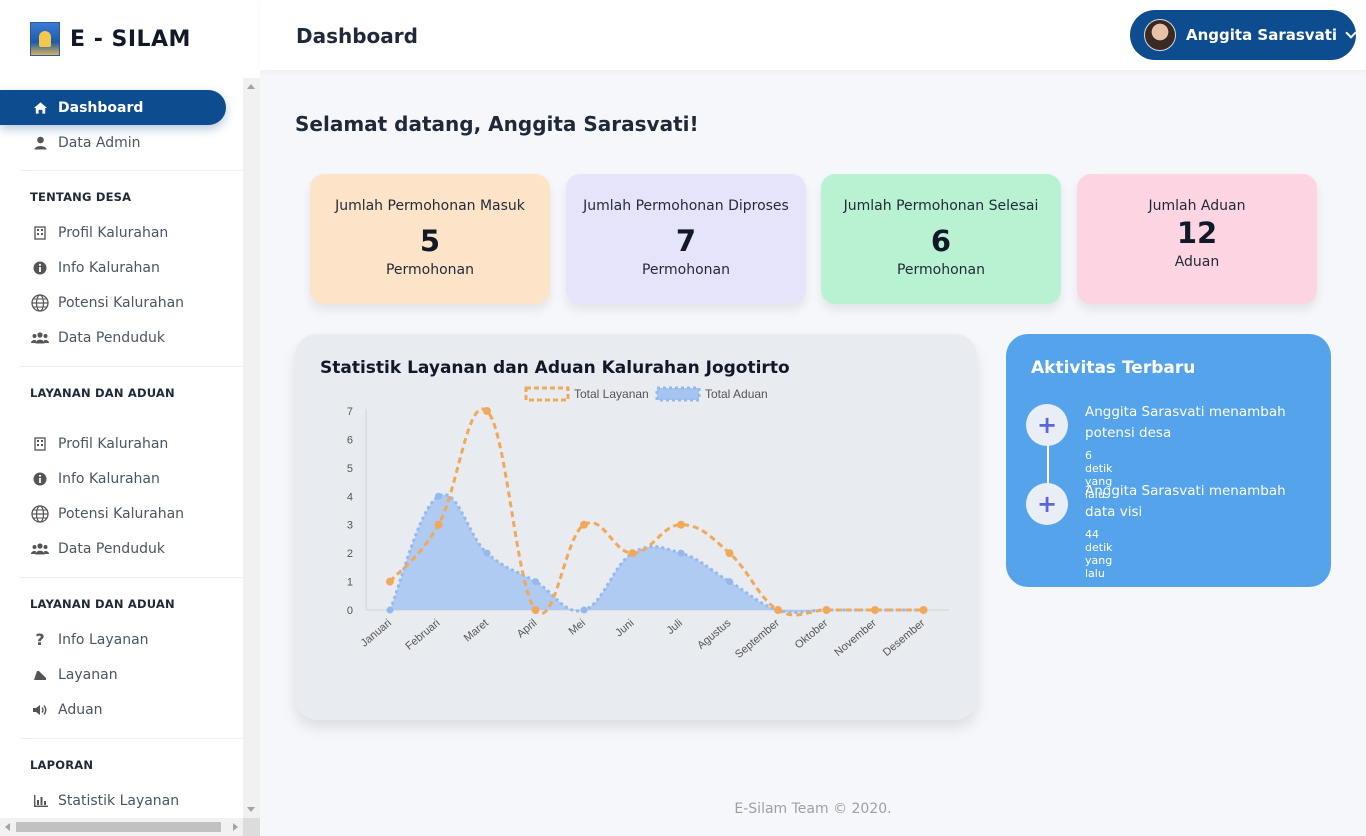 This screenshot has height=836, width=1366. I want to click on scrollbar-thumb, so click(118, 827).